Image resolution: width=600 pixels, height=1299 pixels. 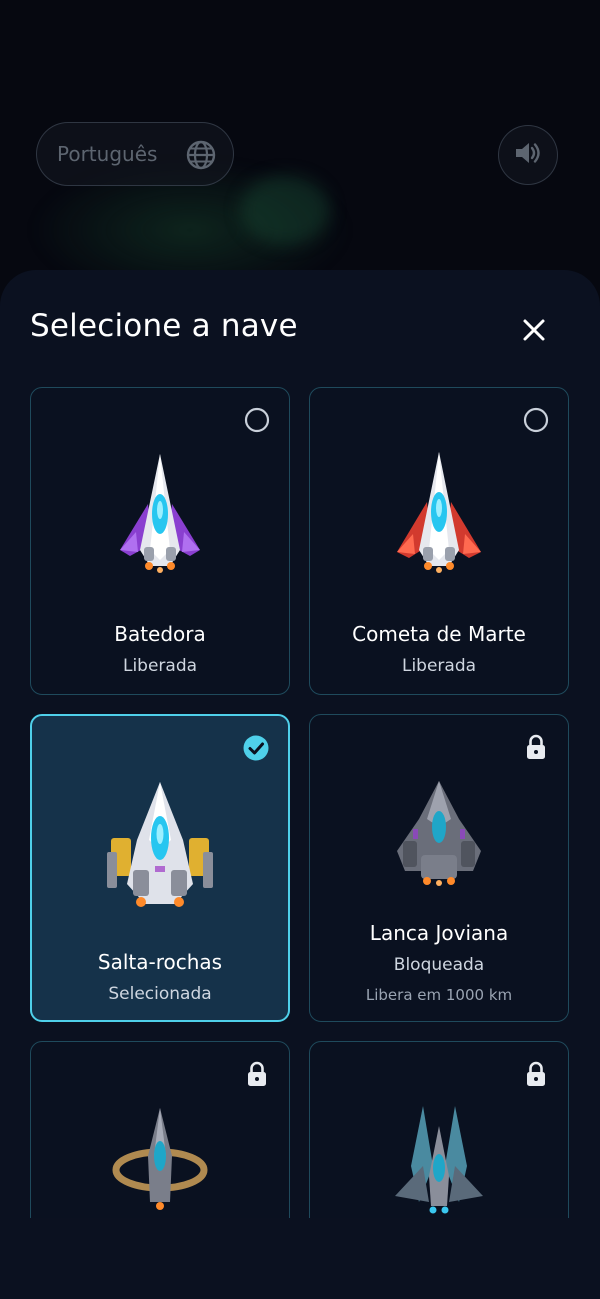 I want to click on ship-status: Selecionada, so click(x=160, y=994).